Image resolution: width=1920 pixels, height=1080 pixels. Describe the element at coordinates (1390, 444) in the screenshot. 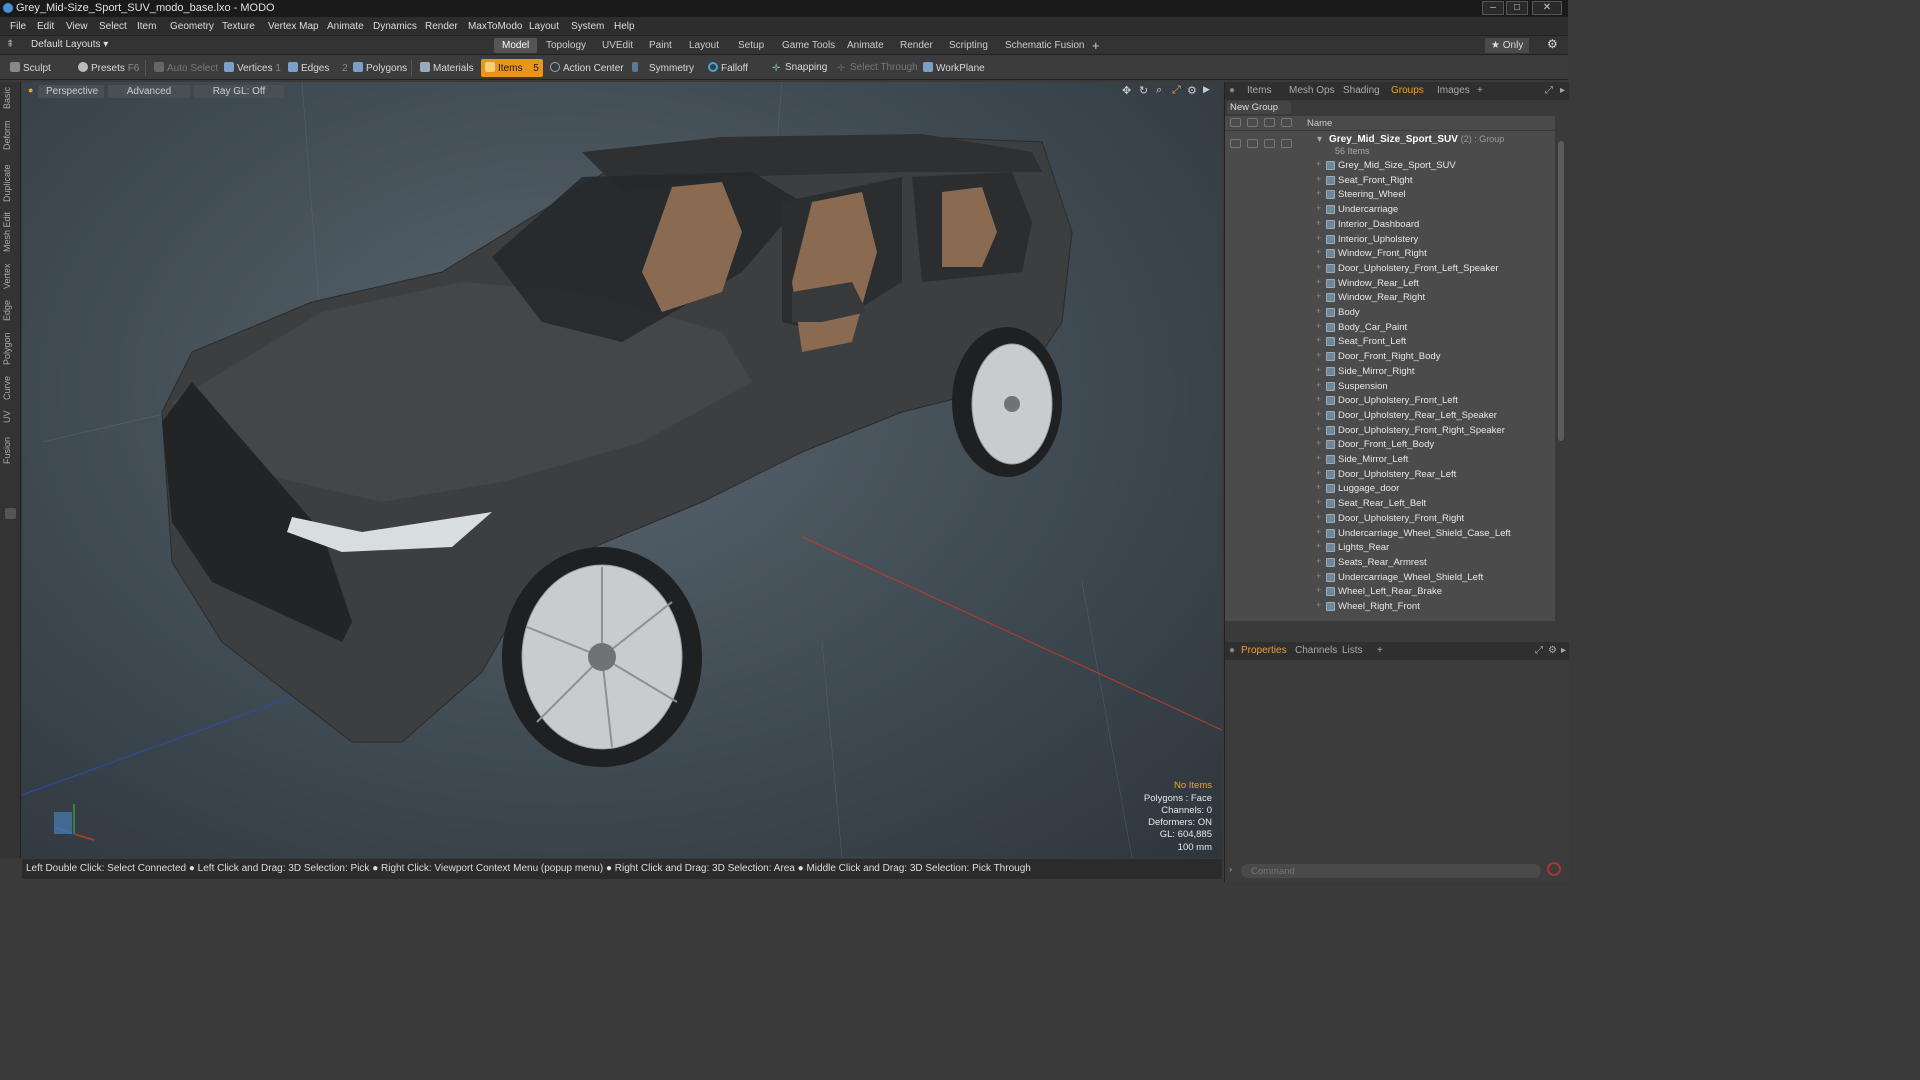

I see `list-item: + Door_Front_Left_Body` at that location.